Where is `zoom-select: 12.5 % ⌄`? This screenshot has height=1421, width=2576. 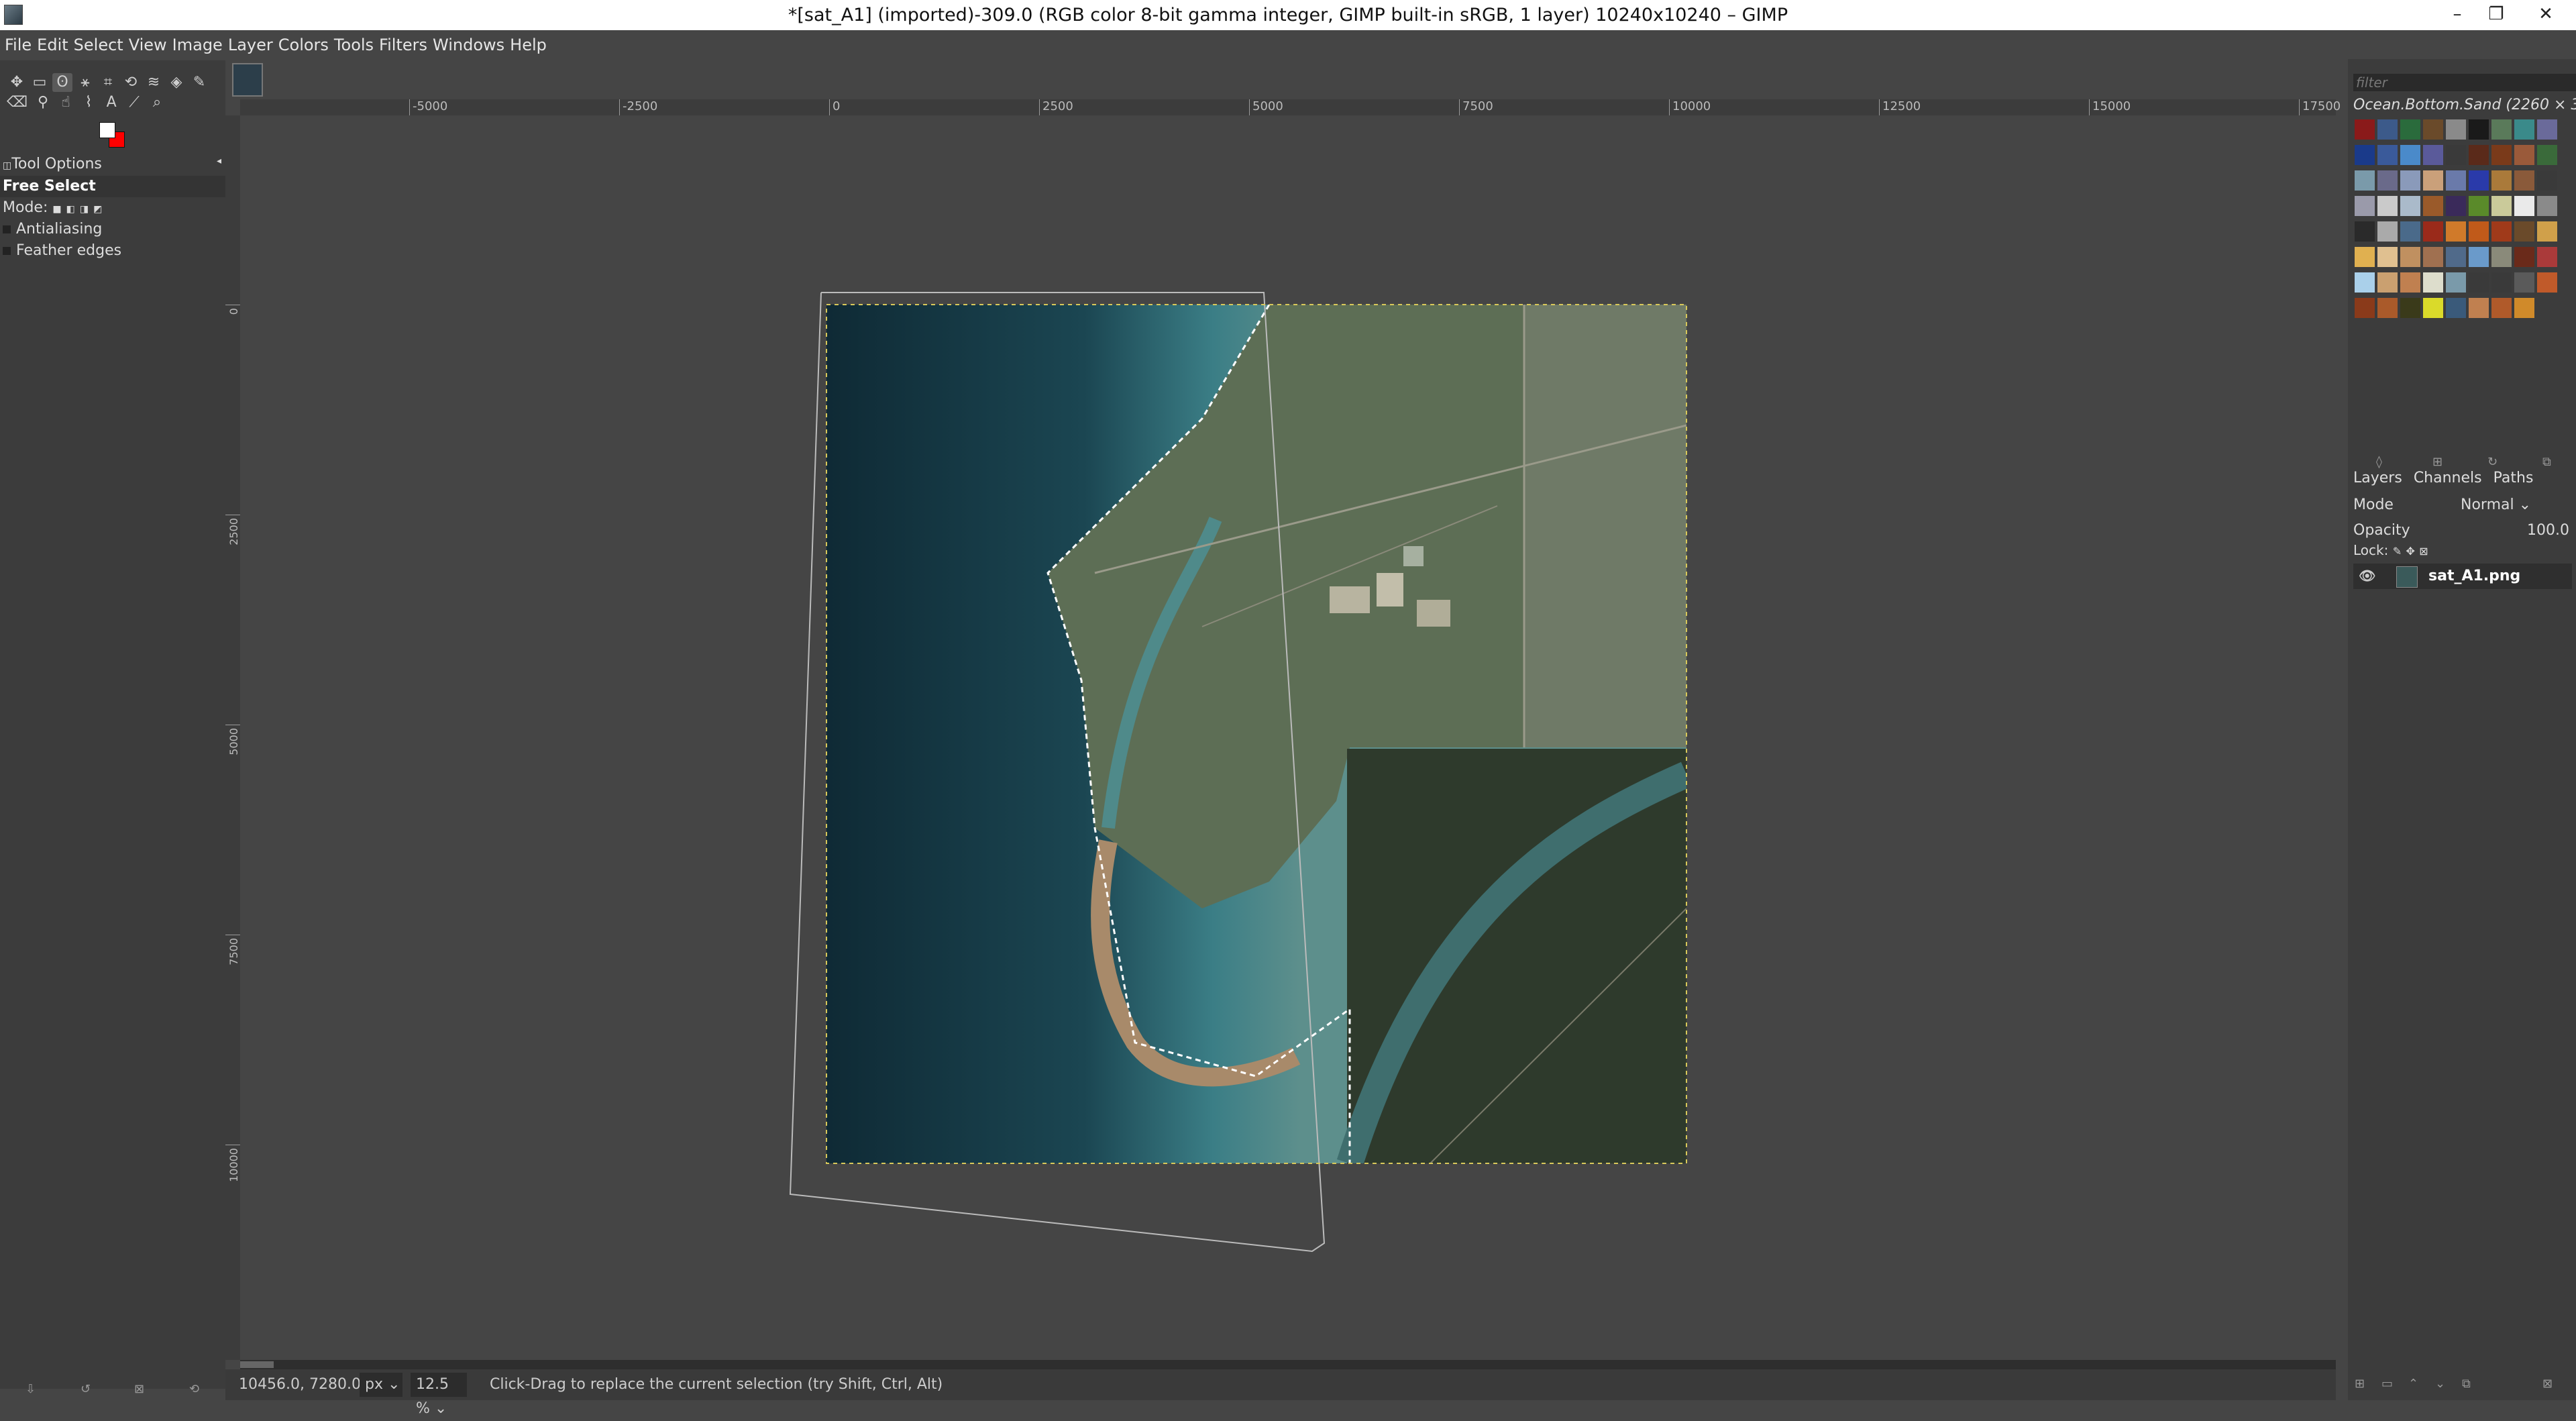
zoom-select: 12.5 % ⌄ is located at coordinates (439, 1395).